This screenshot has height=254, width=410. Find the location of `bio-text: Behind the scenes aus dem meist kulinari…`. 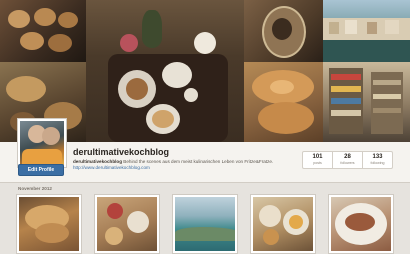

bio-text: Behind the scenes aus dem meist kulinari… is located at coordinates (198, 161).